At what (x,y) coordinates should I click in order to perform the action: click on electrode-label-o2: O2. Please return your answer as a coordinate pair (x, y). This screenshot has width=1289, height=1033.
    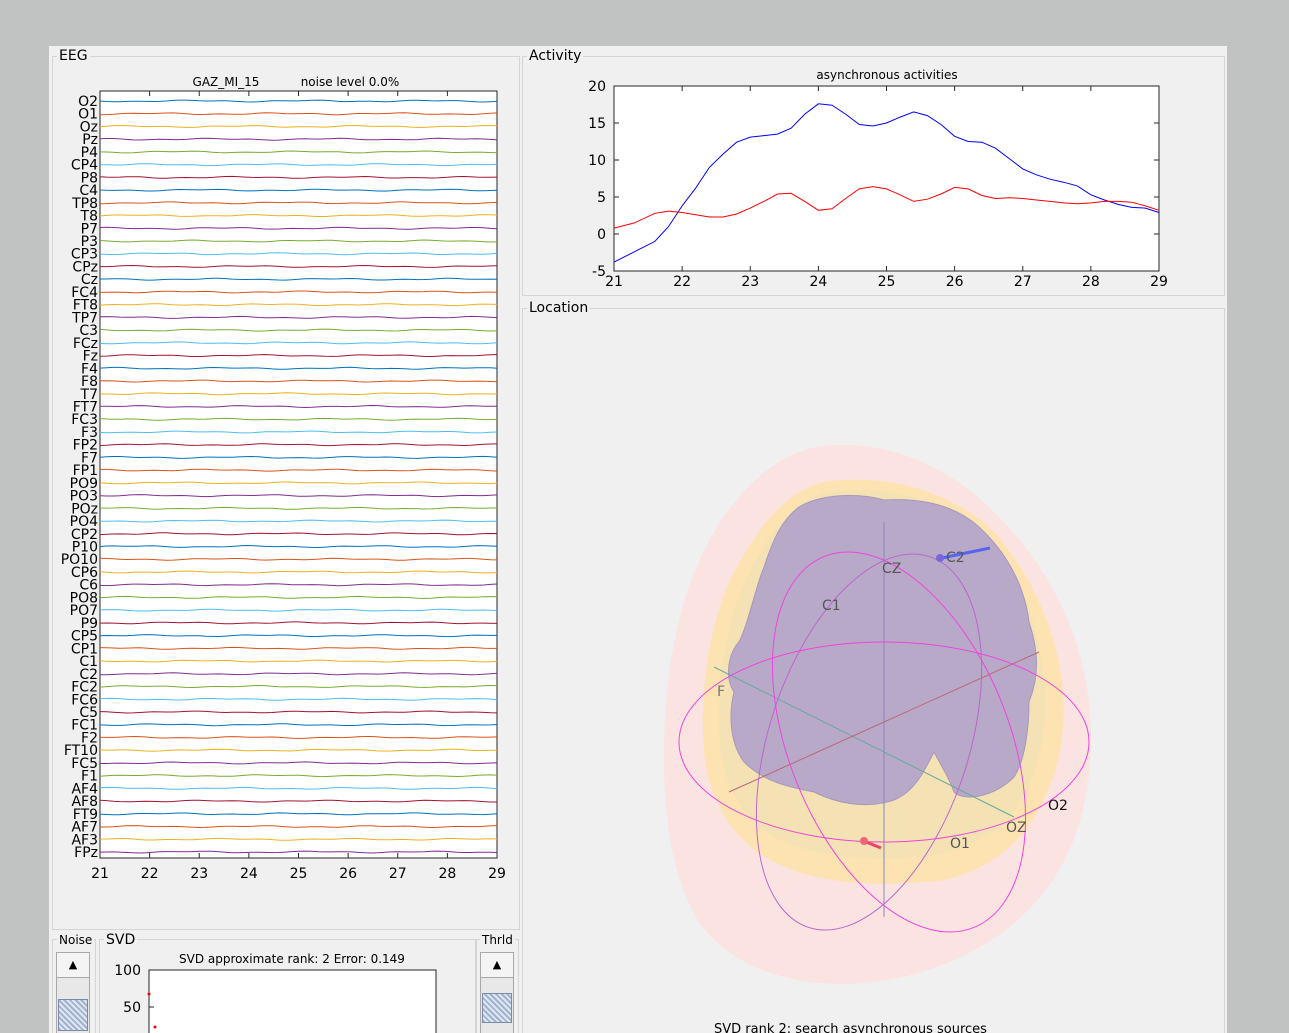
    Looking at the image, I should click on (1058, 806).